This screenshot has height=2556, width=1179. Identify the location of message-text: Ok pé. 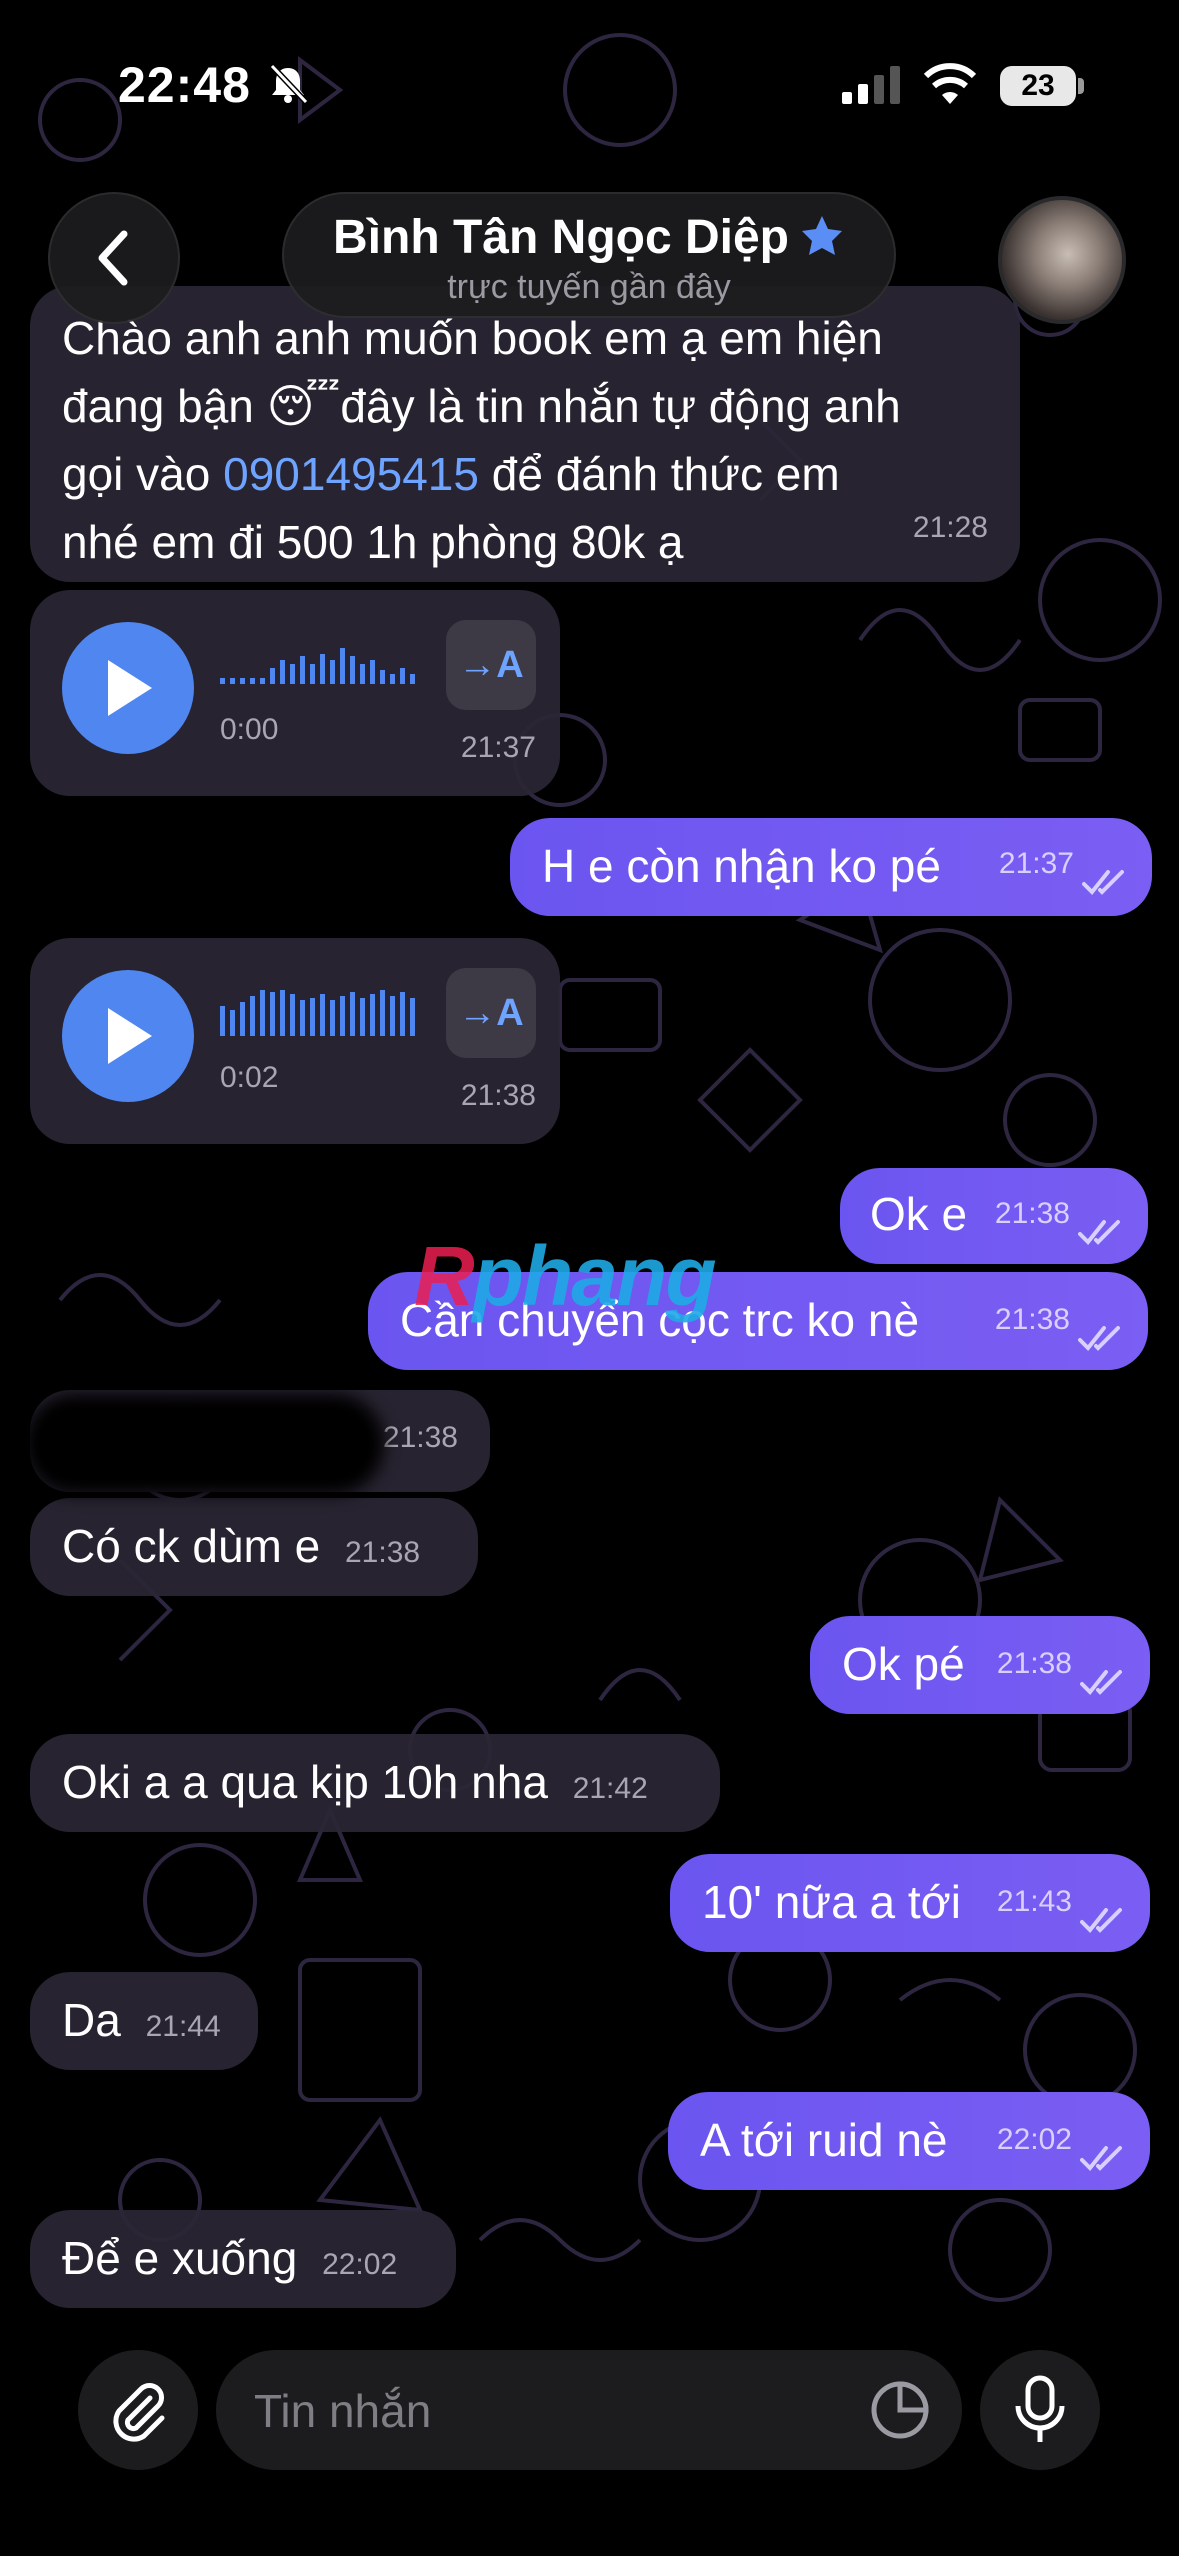
(903, 1664).